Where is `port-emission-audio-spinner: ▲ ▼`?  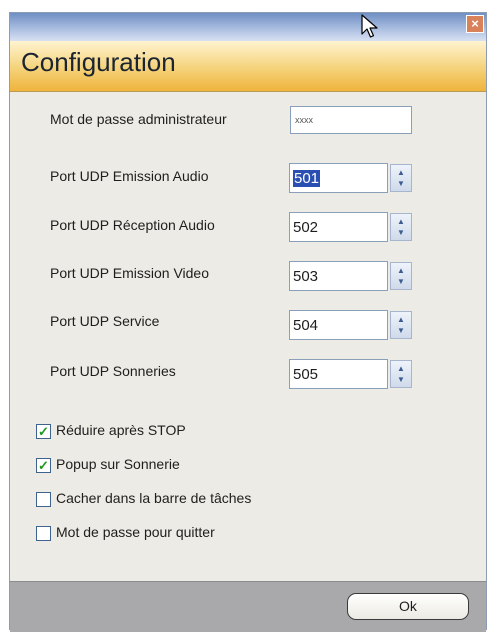
port-emission-audio-spinner: ▲ ▼ is located at coordinates (401, 178).